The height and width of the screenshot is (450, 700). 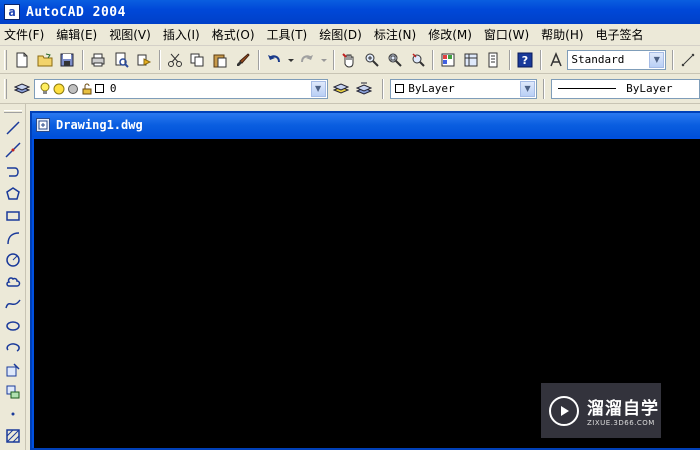 I want to click on standard-toolbar: ? Standard ▼, so click(x=350, y=60).